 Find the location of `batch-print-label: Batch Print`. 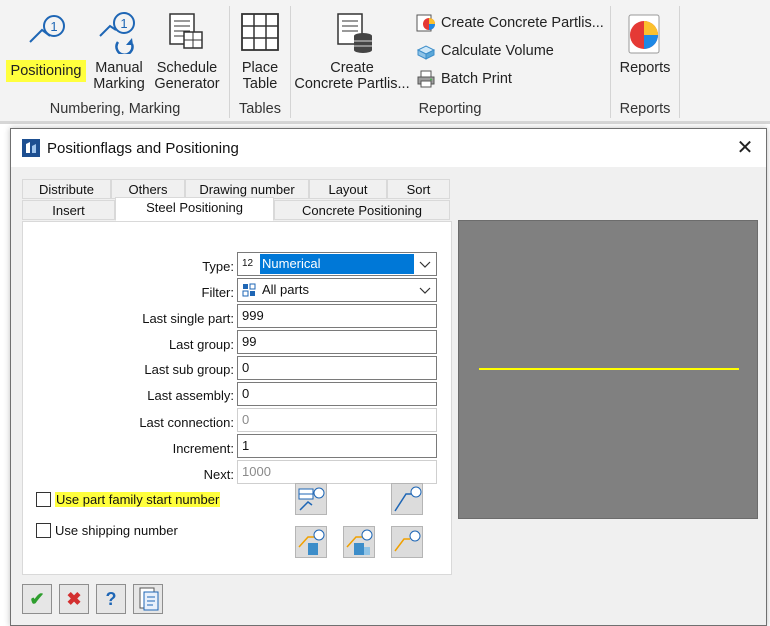

batch-print-label: Batch Print is located at coordinates (476, 79).